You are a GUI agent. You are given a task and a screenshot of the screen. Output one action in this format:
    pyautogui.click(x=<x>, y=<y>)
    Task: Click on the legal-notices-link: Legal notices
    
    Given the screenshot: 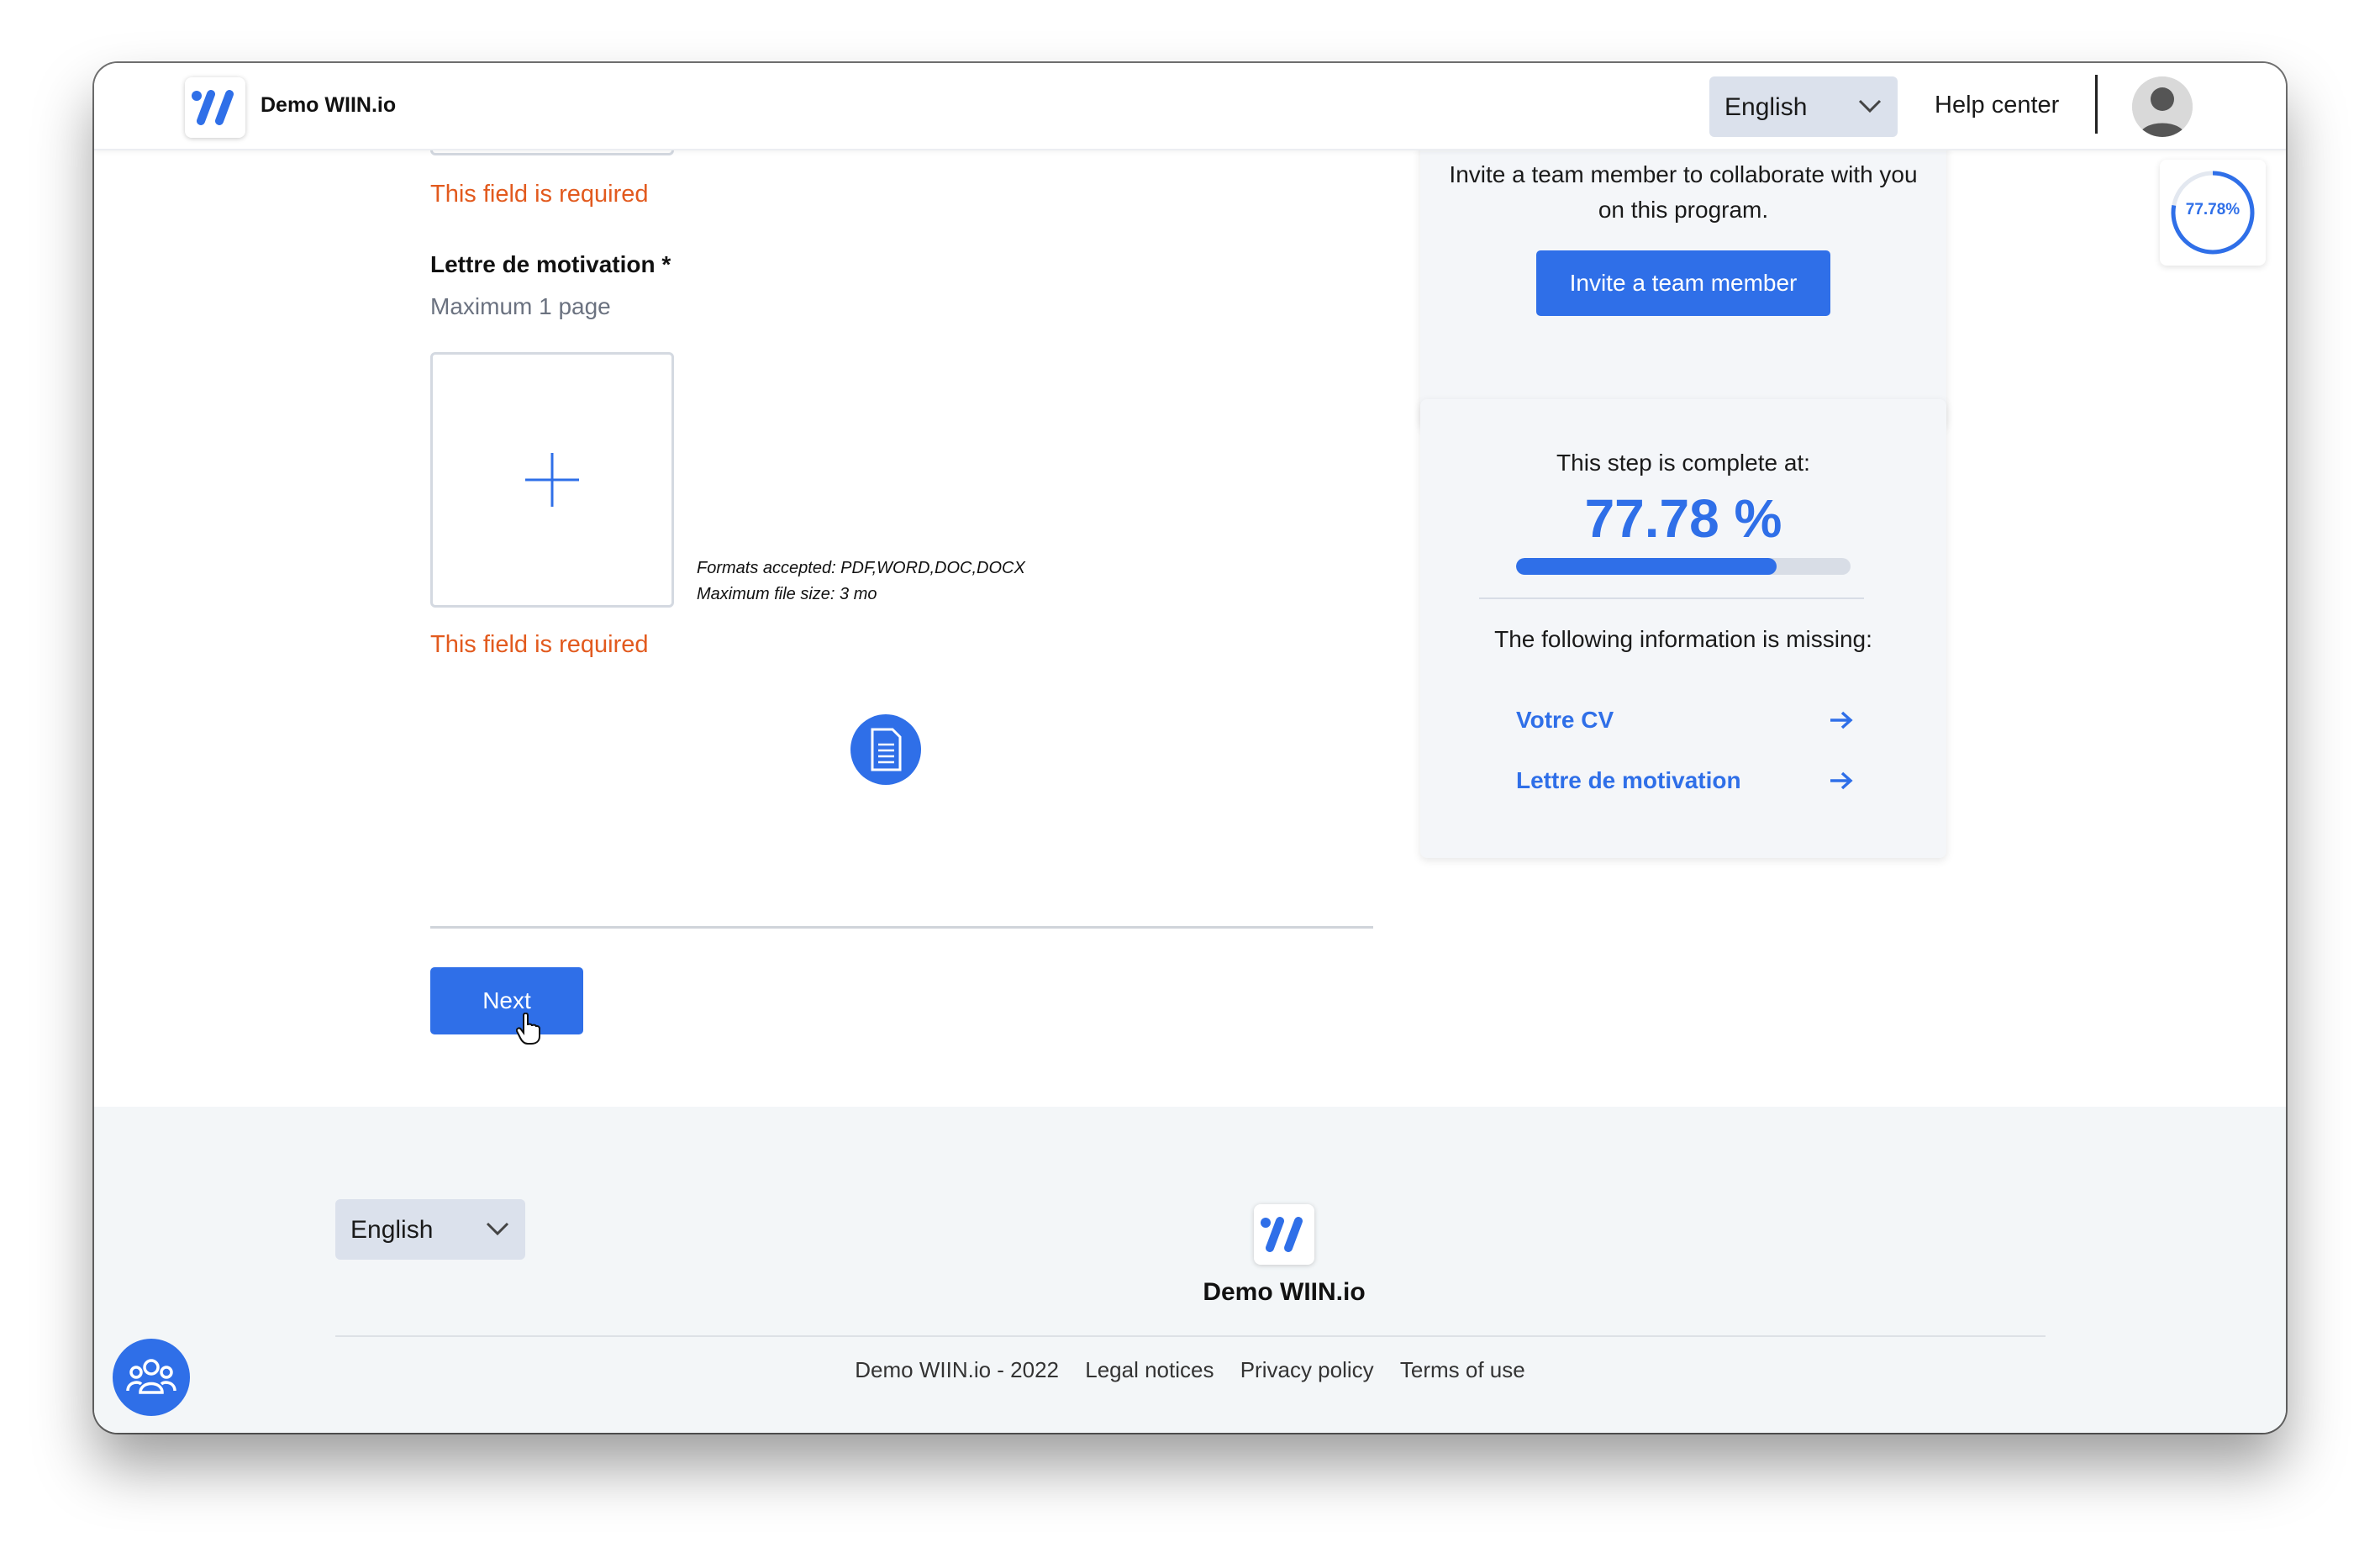 What is the action you would take?
    pyautogui.click(x=1149, y=1369)
    